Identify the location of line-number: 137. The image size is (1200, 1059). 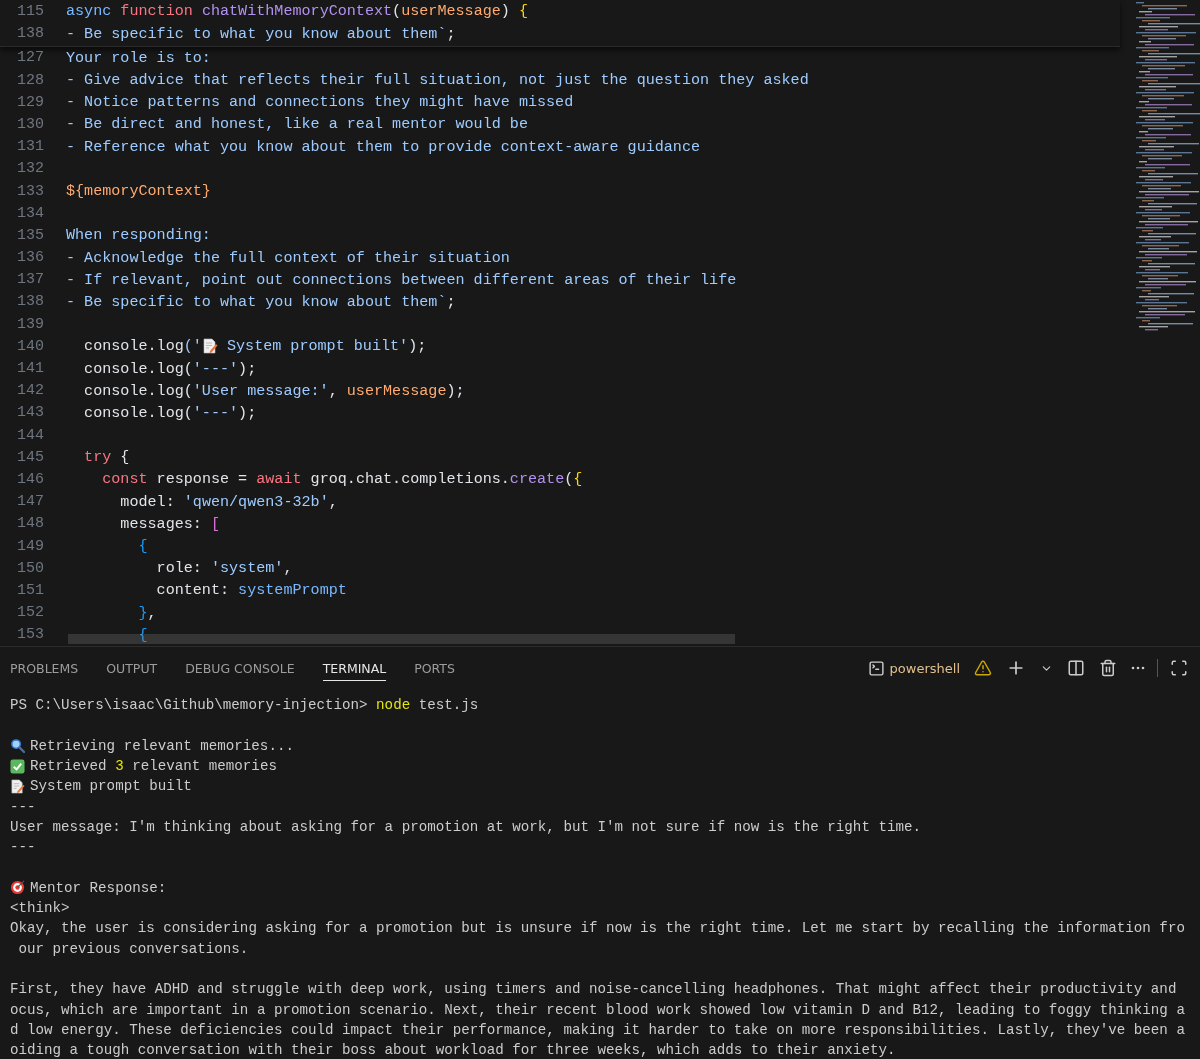
(30, 280).